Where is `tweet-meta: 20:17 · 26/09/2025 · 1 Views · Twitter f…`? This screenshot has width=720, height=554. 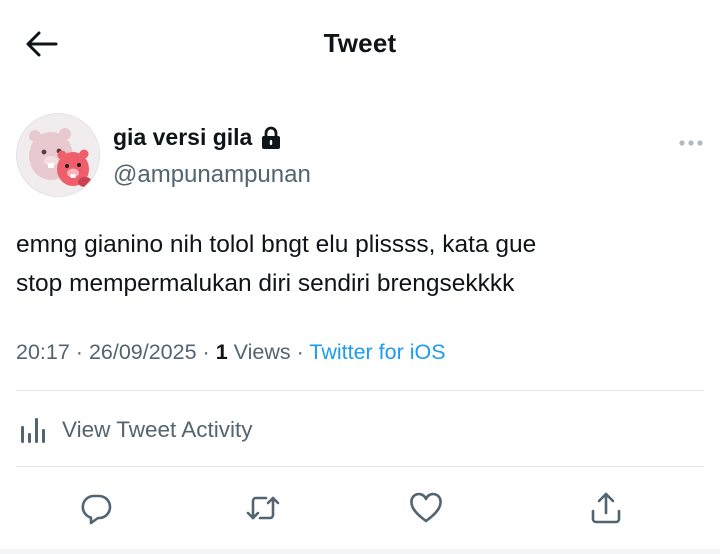
tweet-meta: 20:17 · 26/09/2025 · 1 Views · Twitter f… is located at coordinates (231, 352).